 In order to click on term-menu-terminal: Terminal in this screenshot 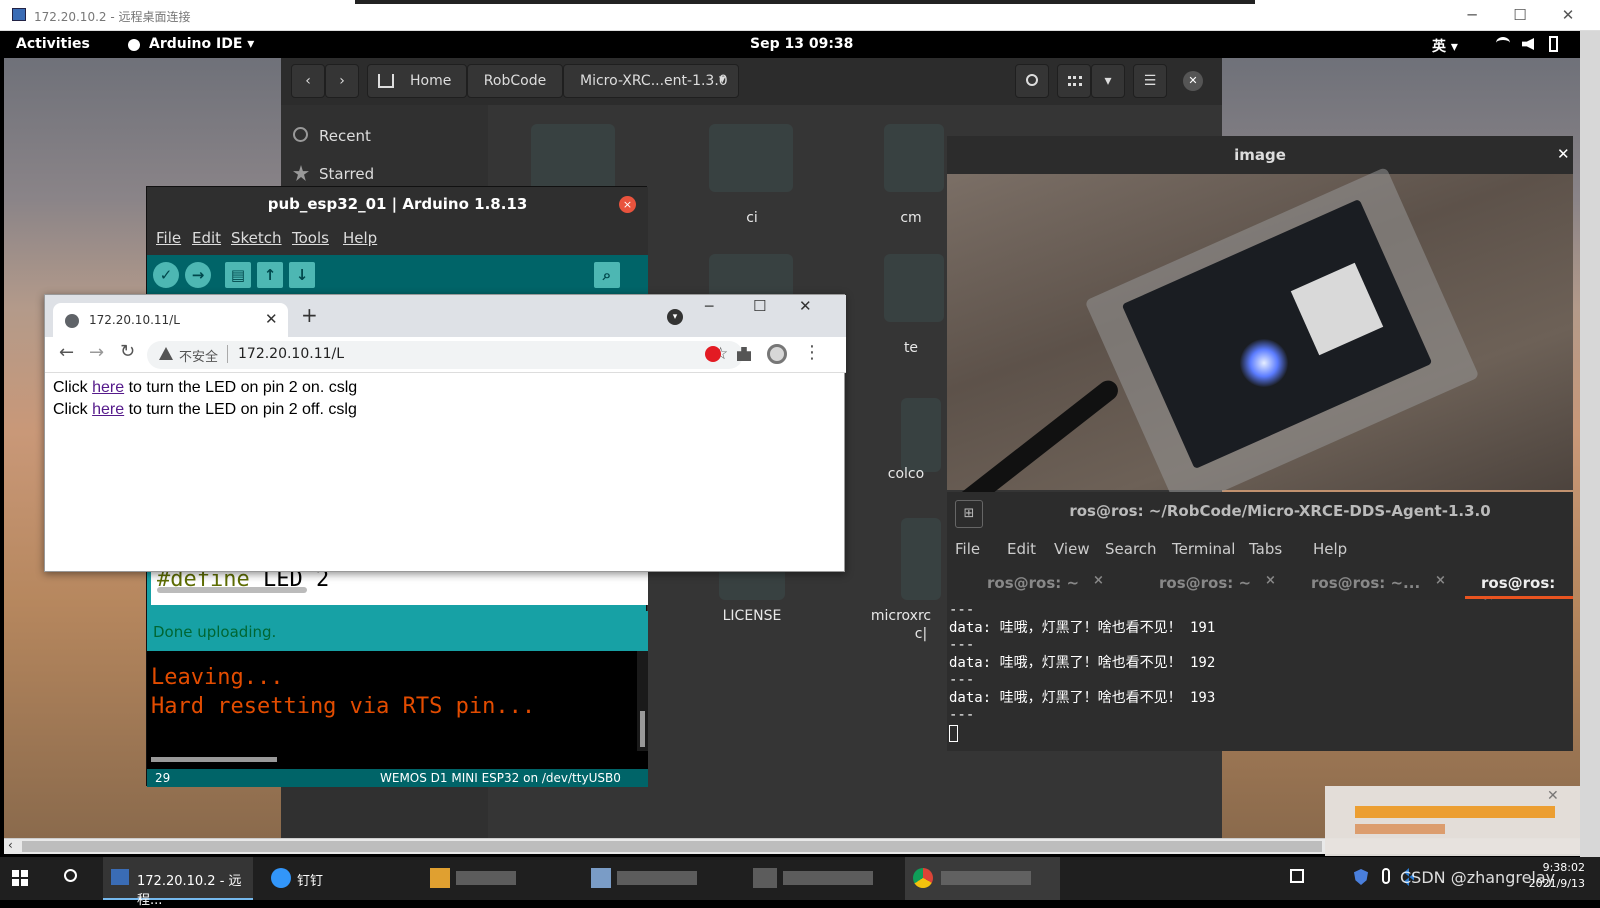, I will do `click(1203, 549)`.